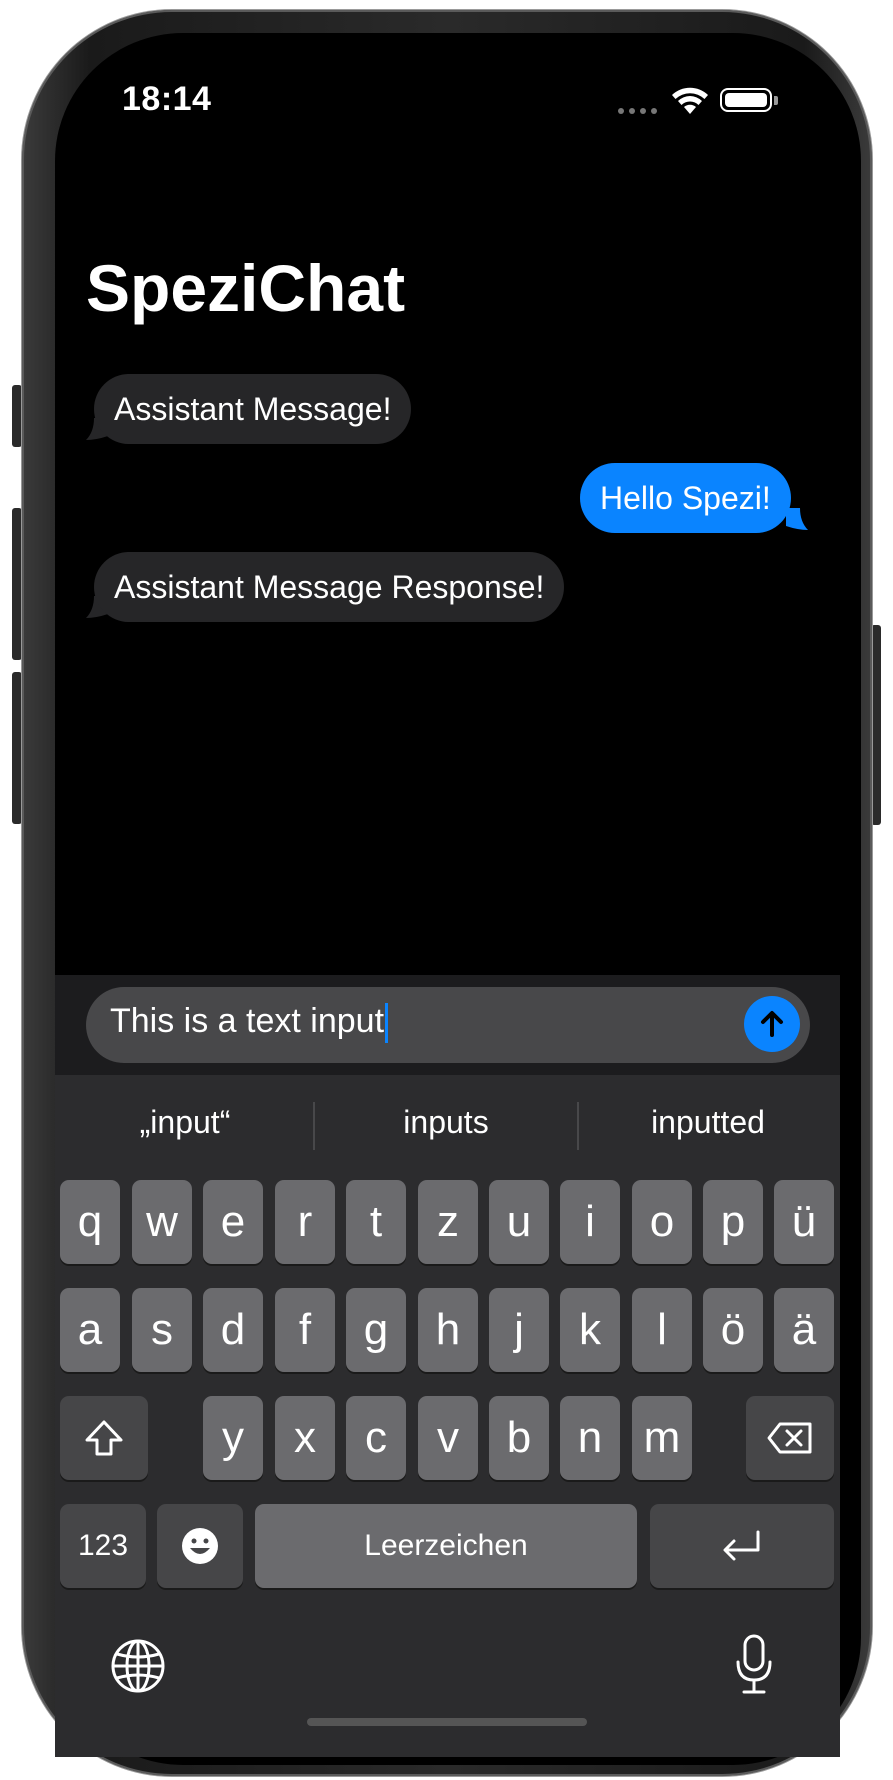  I want to click on key: n, so click(590, 1438).